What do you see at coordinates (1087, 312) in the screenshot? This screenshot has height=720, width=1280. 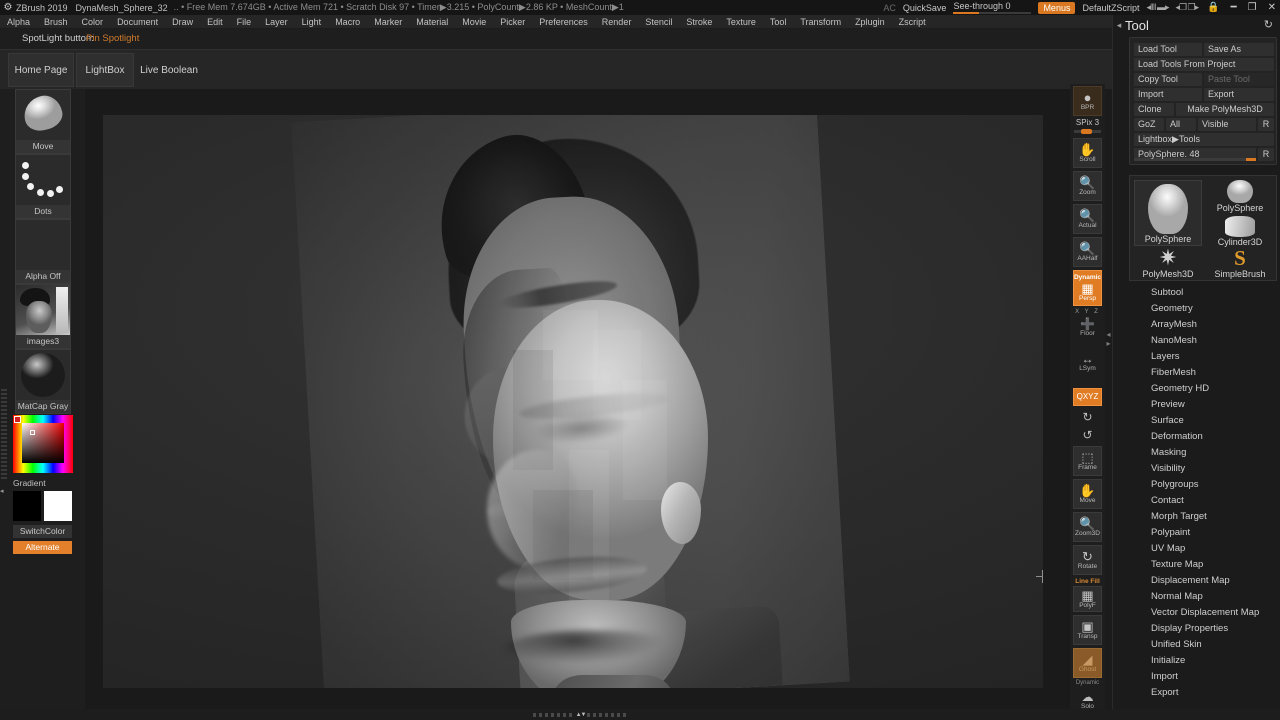 I see `axes-label: X Y Z` at bounding box center [1087, 312].